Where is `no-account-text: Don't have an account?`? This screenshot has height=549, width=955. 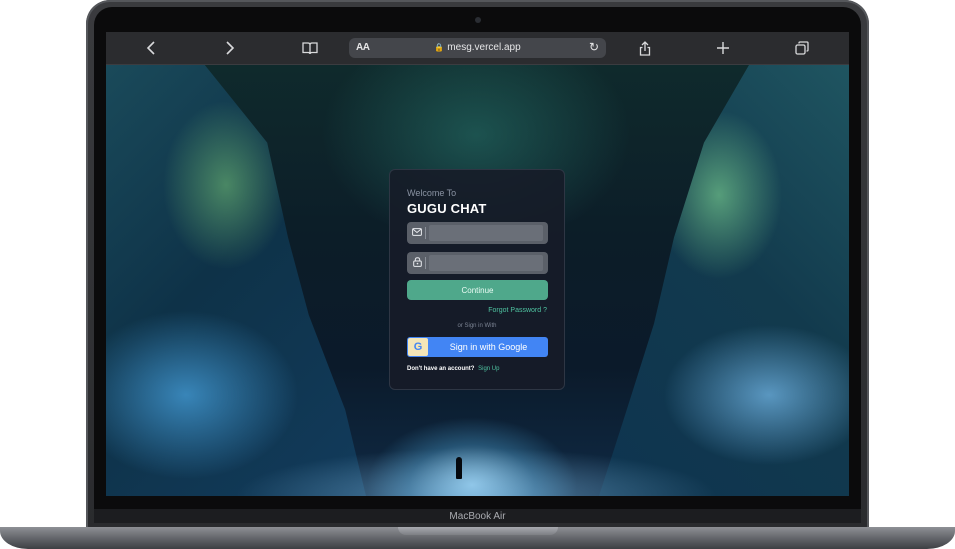 no-account-text: Don't have an account? is located at coordinates (441, 369).